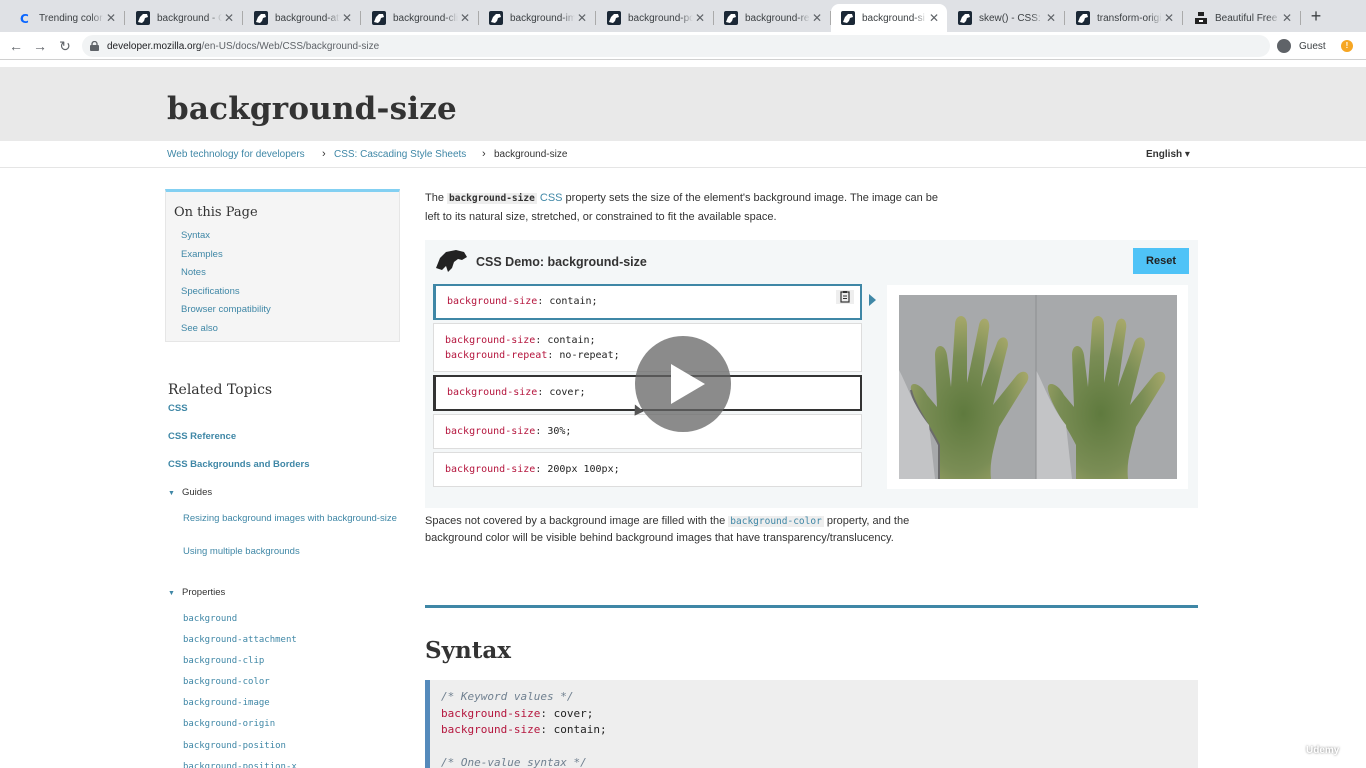 This screenshot has height=768, width=1366. Describe the element at coordinates (647, 469) in the screenshot. I see `choice-200px-100px: background-size: 200px 100px;` at that location.